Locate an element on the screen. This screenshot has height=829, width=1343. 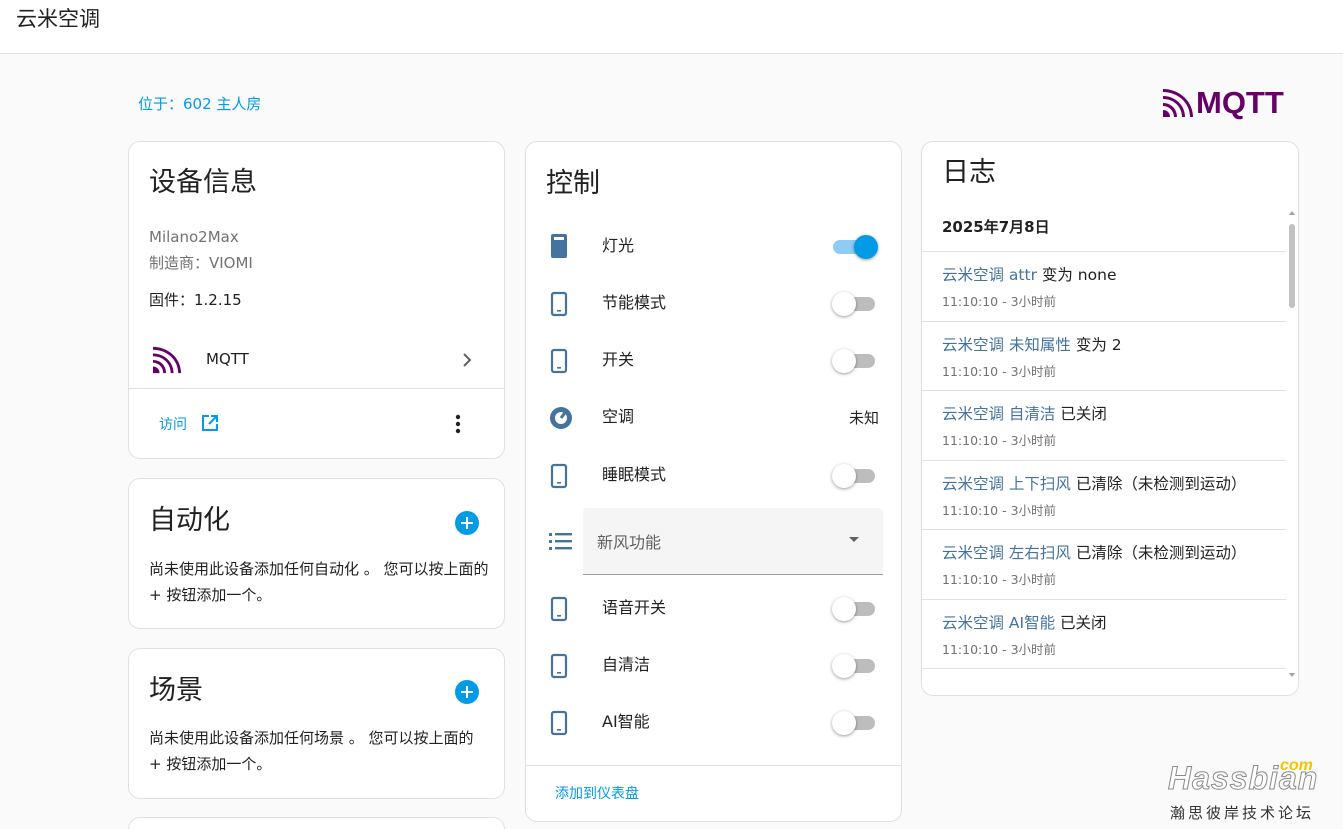
automation-card: 自动化 尚未使用此设备添加任何自动化 。 您可以按上面的 + 按钮添加一个。 is located at coordinates (316, 553).